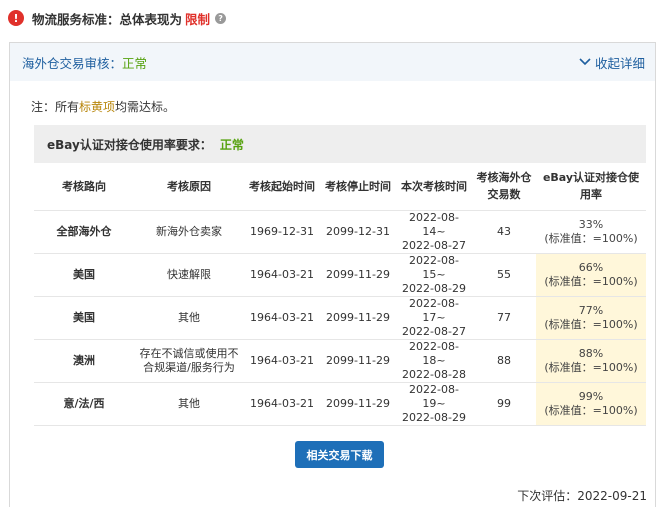 The width and height of the screenshot is (660, 507). I want to click on col-count: 考核海外仓交易数, so click(504, 187).